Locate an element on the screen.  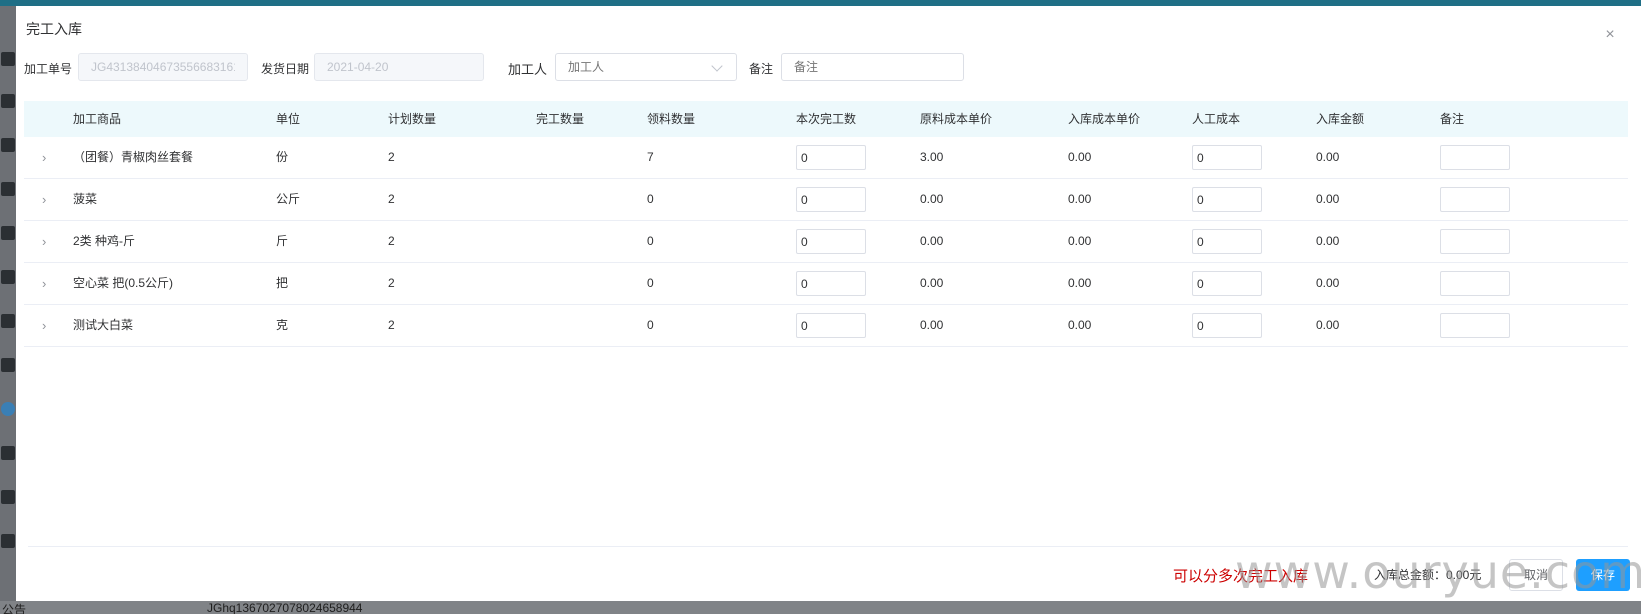
cell-product: 空心菜 把(0.5公斤) is located at coordinates (123, 283).